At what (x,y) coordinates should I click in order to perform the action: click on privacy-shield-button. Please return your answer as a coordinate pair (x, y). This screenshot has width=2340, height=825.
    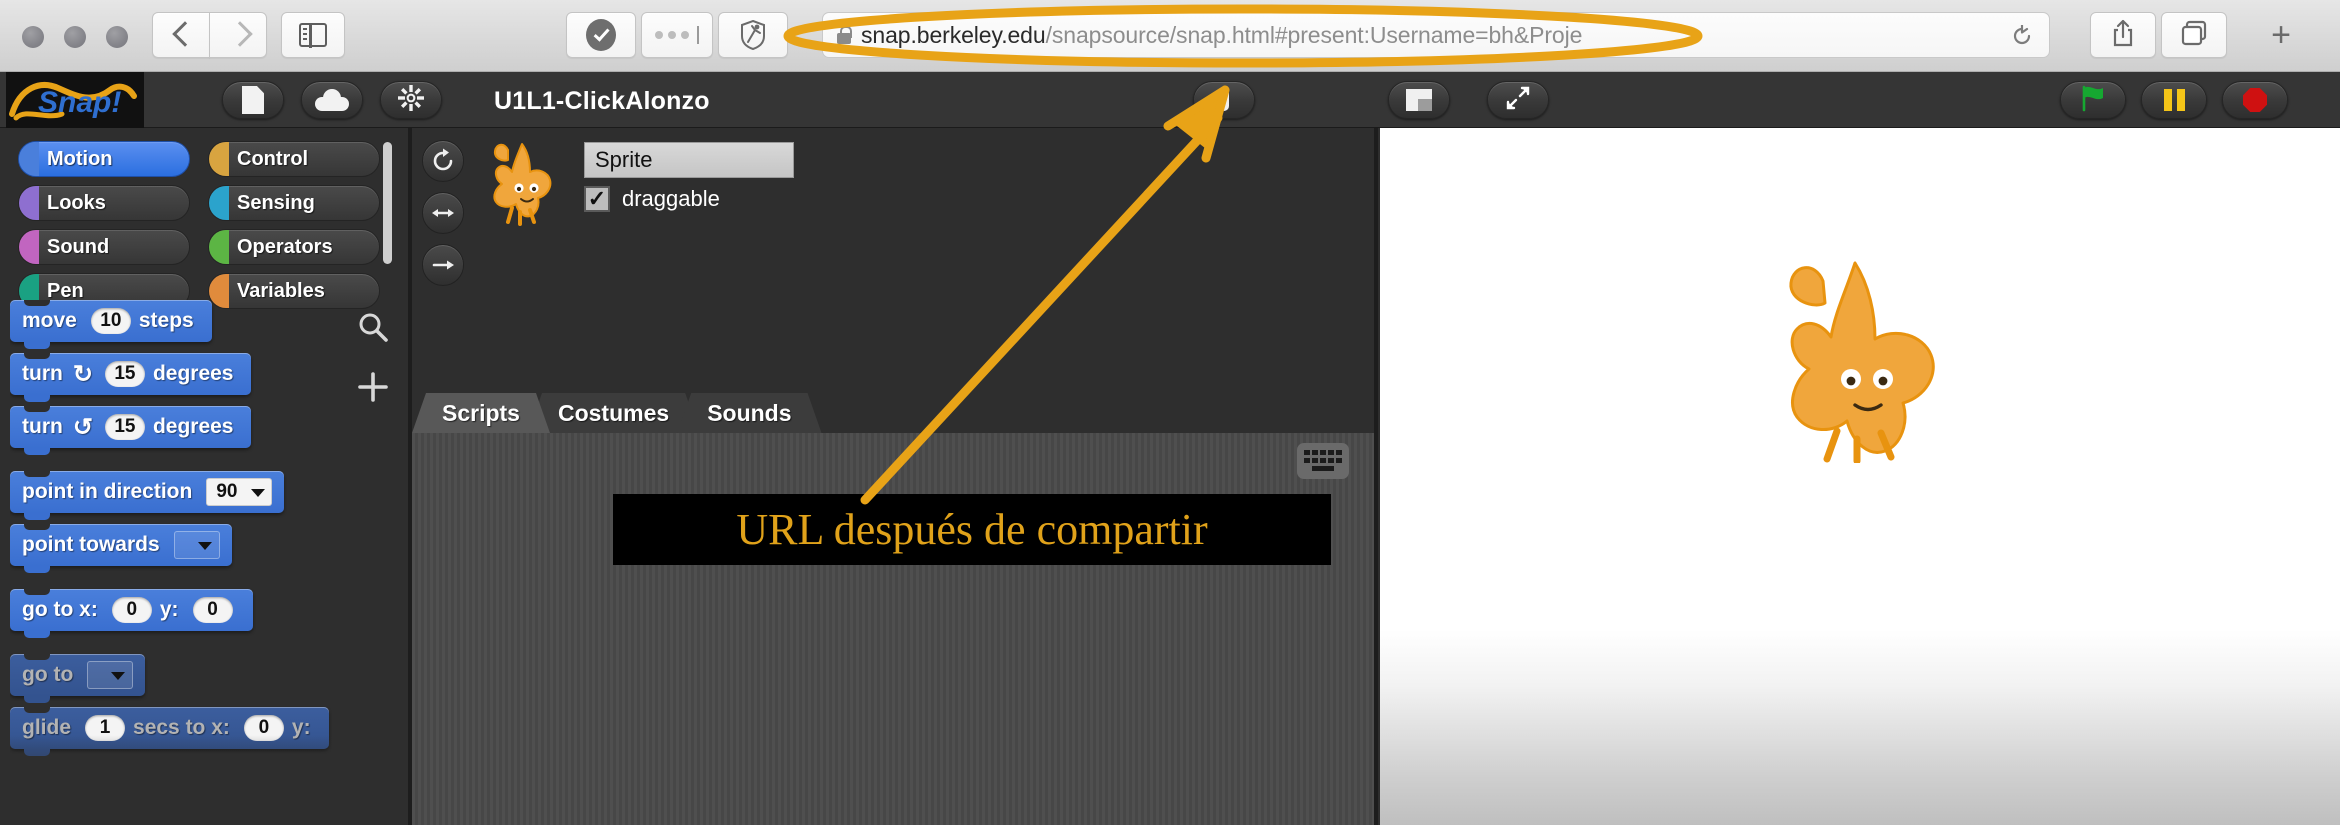
    Looking at the image, I should click on (753, 35).